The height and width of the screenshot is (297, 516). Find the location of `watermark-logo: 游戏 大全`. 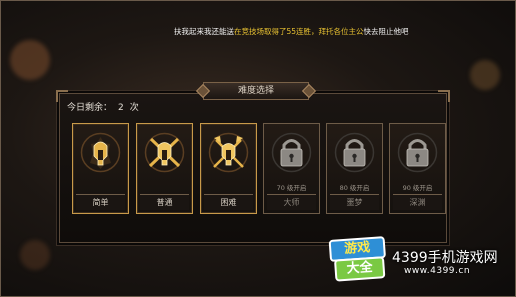

watermark-logo: 游戏 大全 is located at coordinates (358, 259).